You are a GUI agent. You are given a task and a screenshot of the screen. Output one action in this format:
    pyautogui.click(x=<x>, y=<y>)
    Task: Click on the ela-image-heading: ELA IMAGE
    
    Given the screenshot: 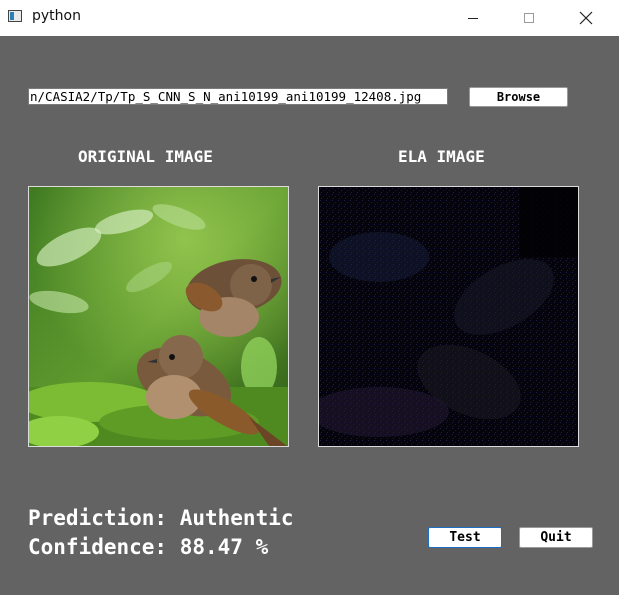 What is the action you would take?
    pyautogui.click(x=441, y=156)
    